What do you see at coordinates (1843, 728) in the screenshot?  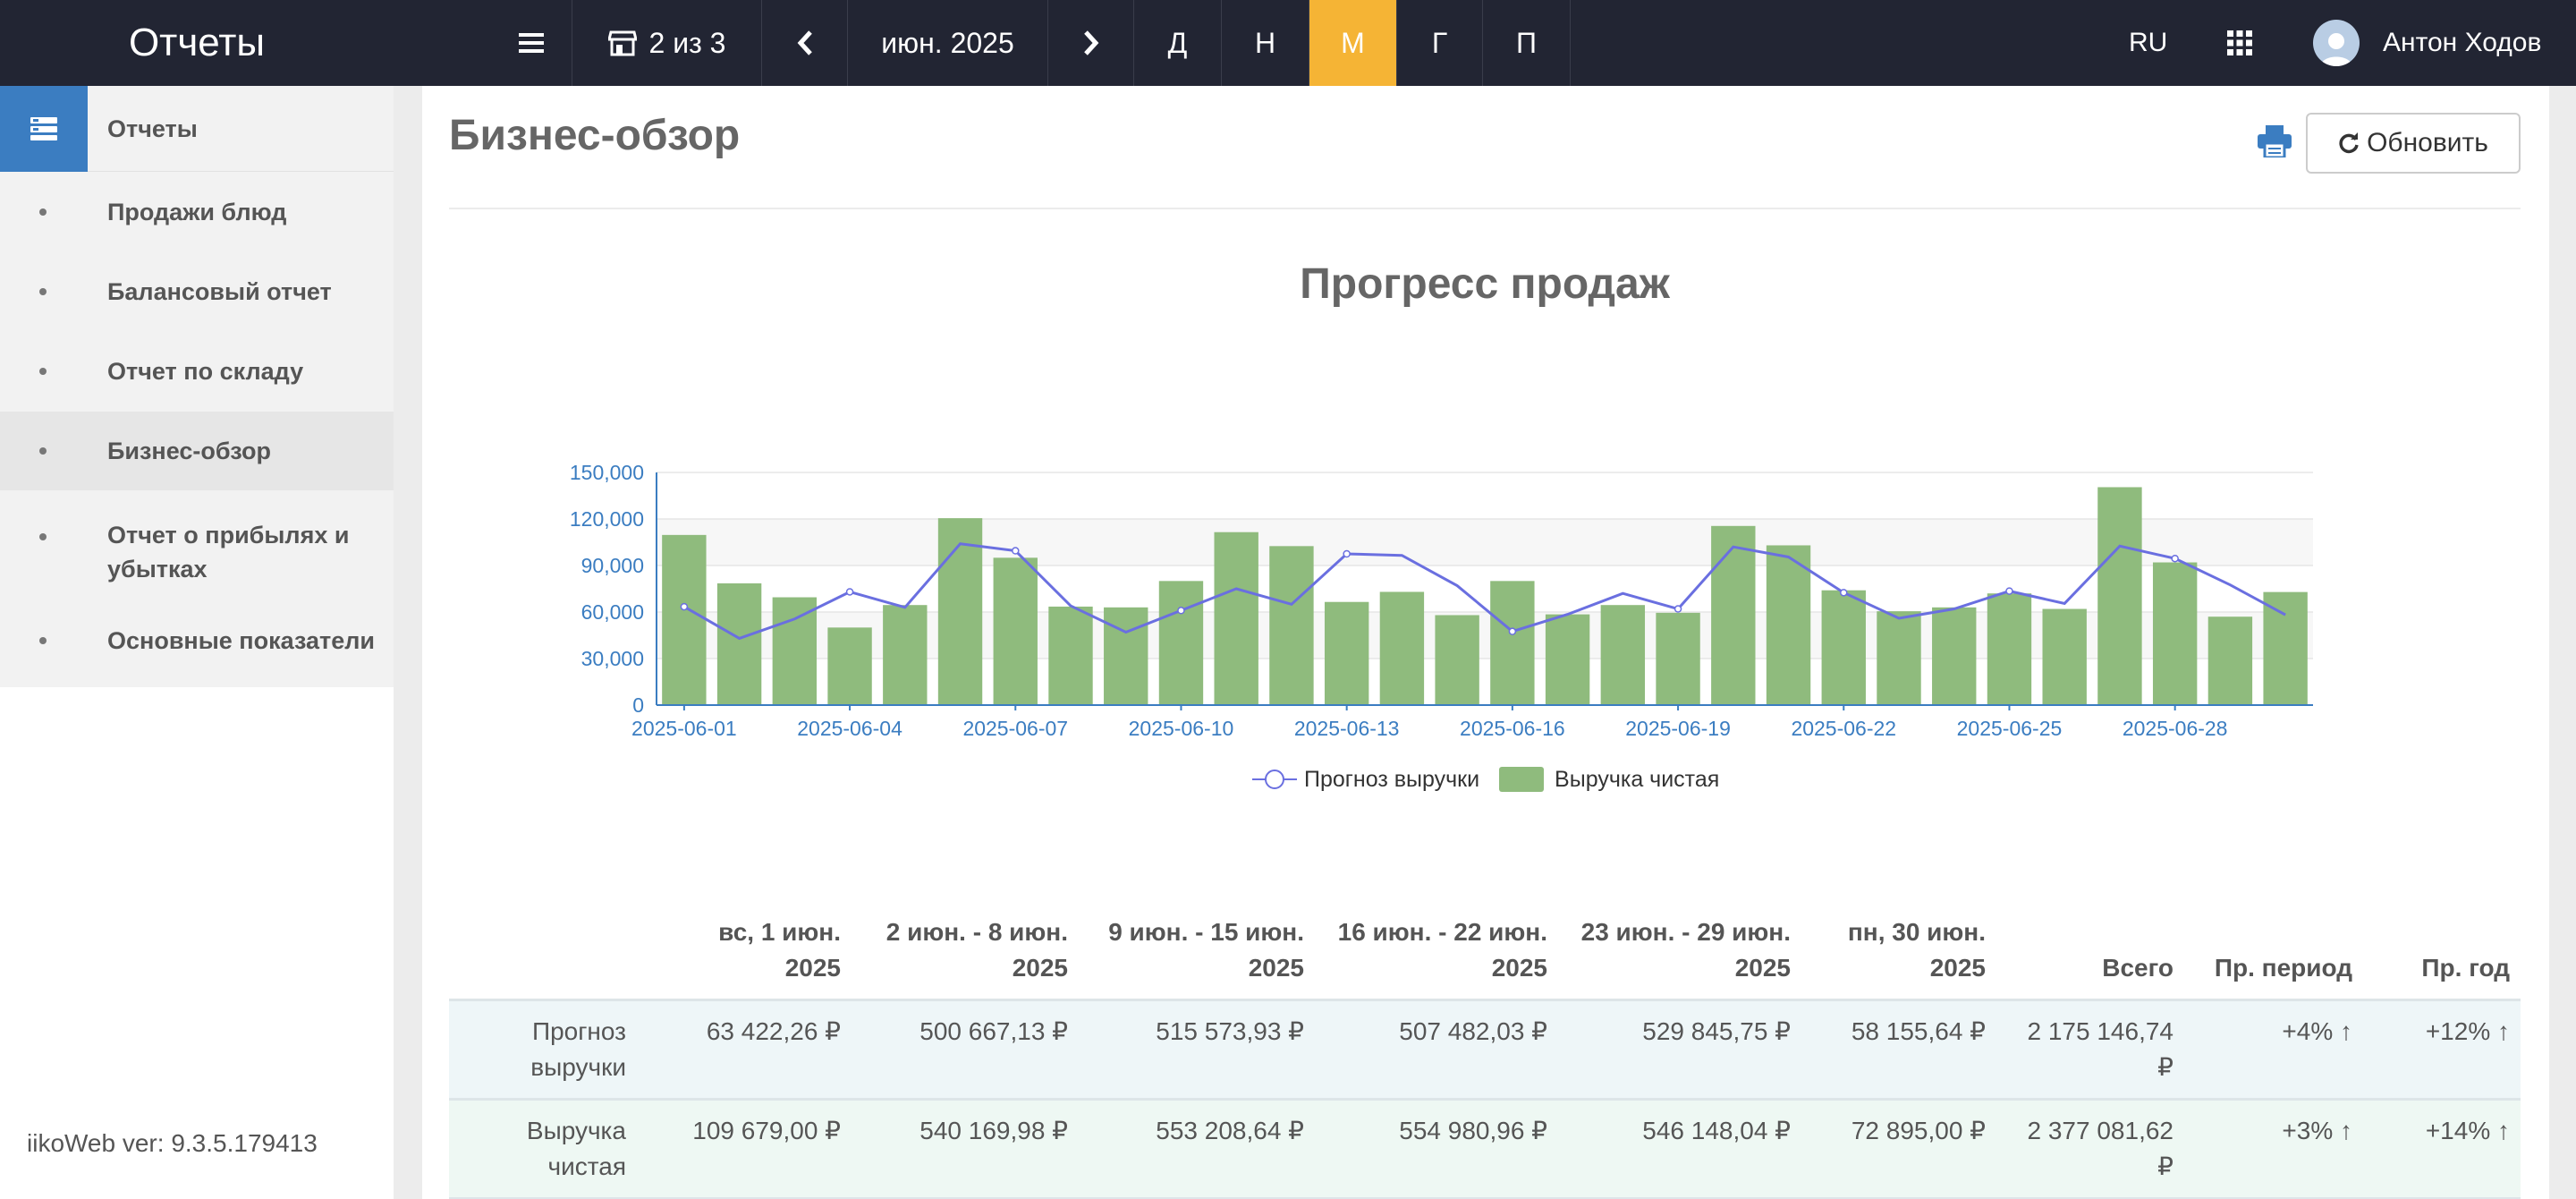 I see `x-tick-label: 2025-06-22` at bounding box center [1843, 728].